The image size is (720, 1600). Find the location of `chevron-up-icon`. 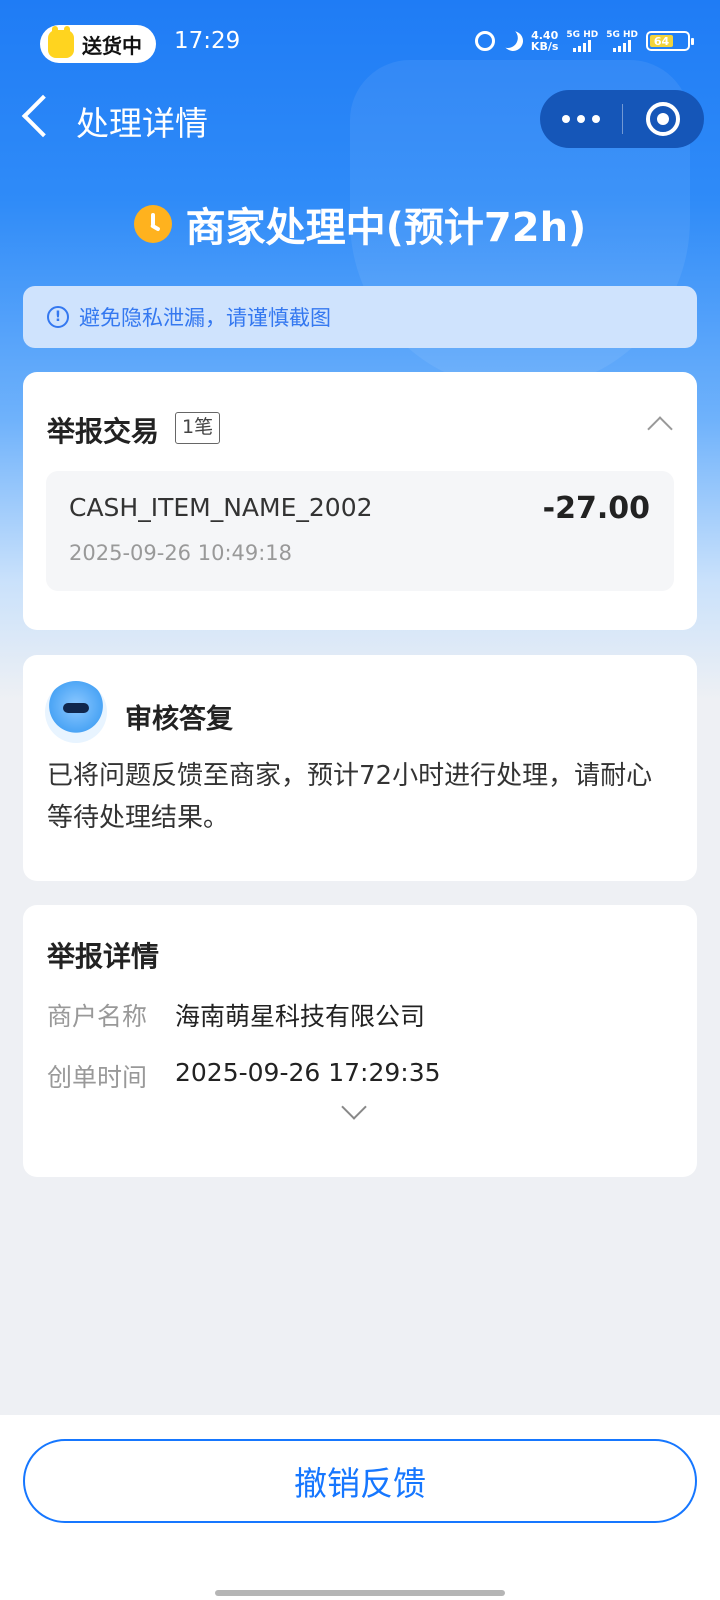

chevron-up-icon is located at coordinates (660, 429).